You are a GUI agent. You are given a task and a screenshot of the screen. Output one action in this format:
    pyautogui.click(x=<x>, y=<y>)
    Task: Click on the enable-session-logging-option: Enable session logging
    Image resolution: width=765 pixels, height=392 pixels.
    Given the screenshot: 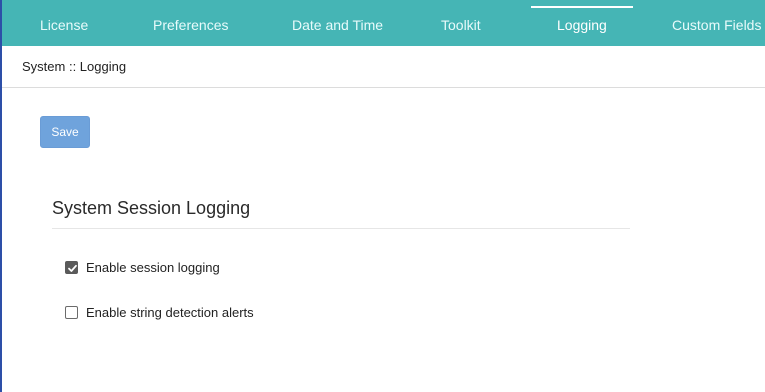 What is the action you would take?
    pyautogui.click(x=142, y=267)
    